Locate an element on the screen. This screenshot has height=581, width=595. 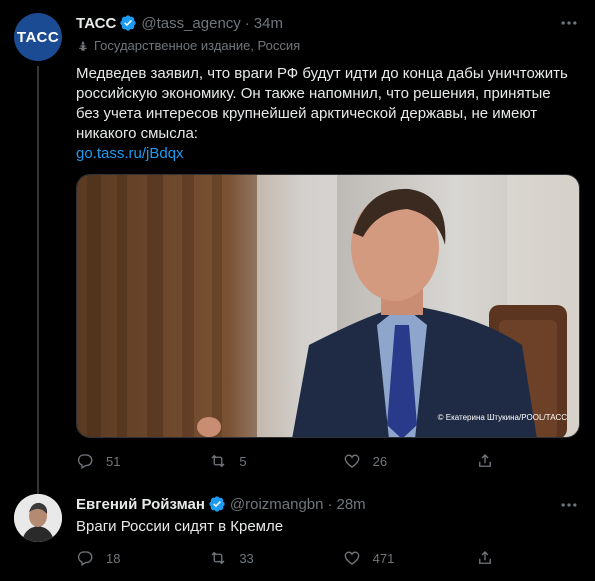
like-button: 26 is located at coordinates (409, 461).